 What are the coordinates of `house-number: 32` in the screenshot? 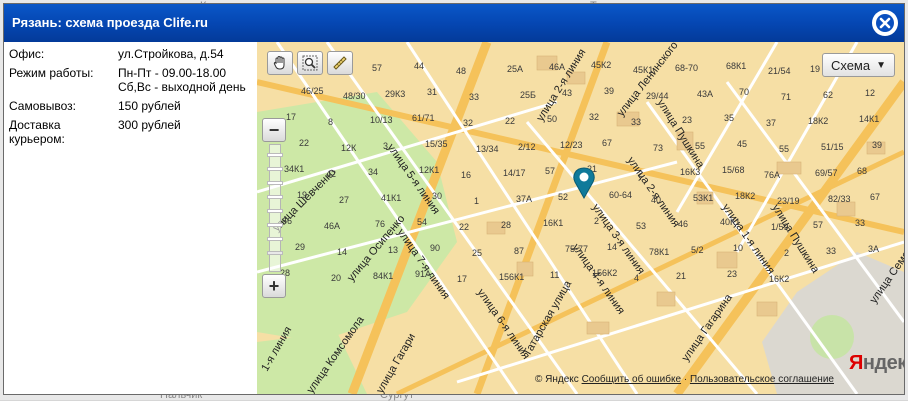 It's located at (594, 117).